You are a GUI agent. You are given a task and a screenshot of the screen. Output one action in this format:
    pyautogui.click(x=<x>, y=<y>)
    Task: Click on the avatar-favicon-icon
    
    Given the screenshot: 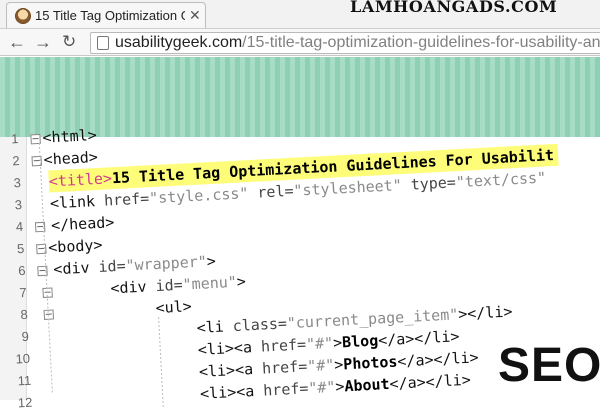 What is the action you would take?
    pyautogui.click(x=23, y=16)
    